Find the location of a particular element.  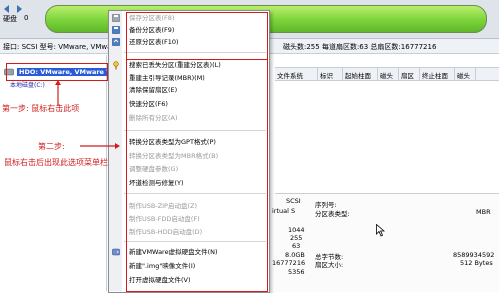

cylinders-value: 1044 is located at coordinates (296, 230).